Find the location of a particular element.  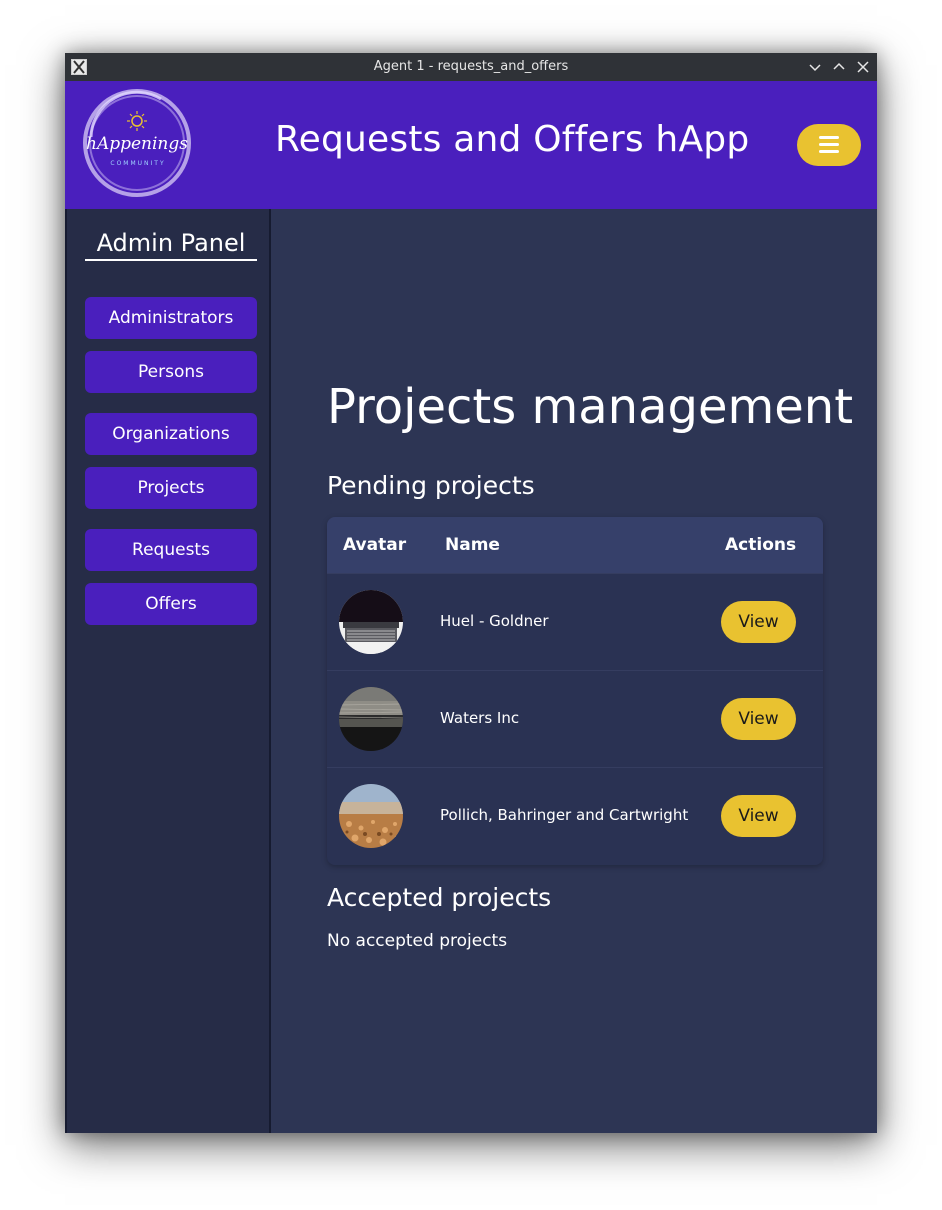

table-row: Waters Inc View is located at coordinates (575, 718).